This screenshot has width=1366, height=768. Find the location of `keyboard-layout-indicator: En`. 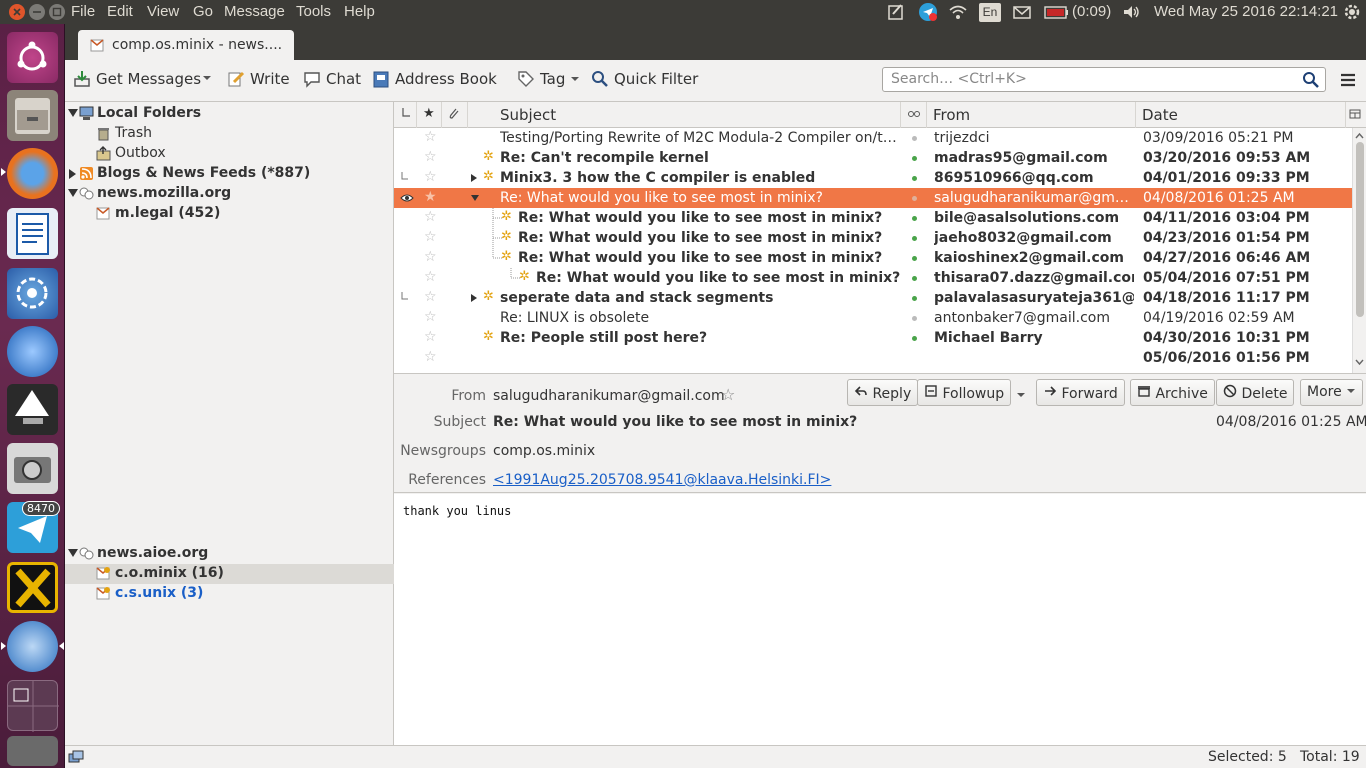

keyboard-layout-indicator: En is located at coordinates (990, 12).